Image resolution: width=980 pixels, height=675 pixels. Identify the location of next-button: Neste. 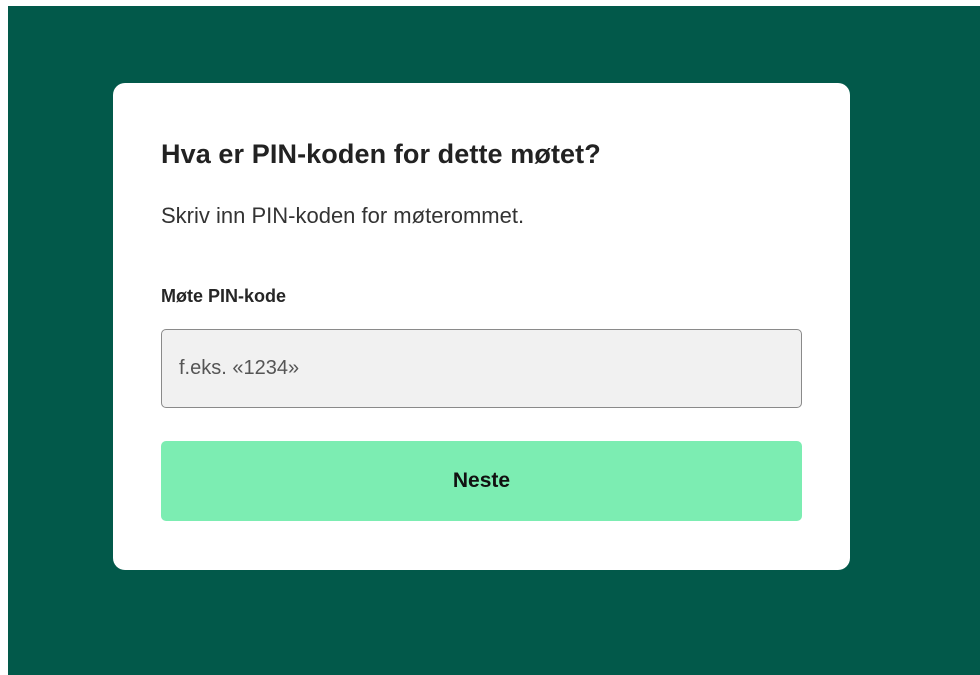
(481, 481).